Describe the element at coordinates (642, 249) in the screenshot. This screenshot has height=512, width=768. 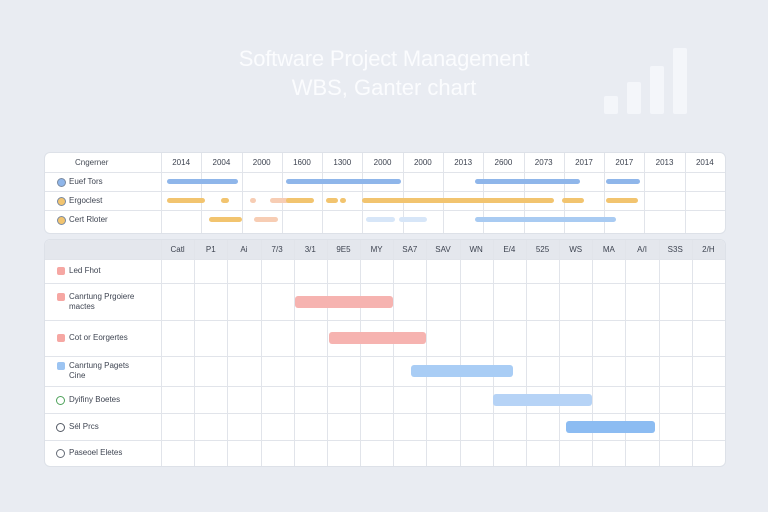
I see `column-label: A/I` at that location.